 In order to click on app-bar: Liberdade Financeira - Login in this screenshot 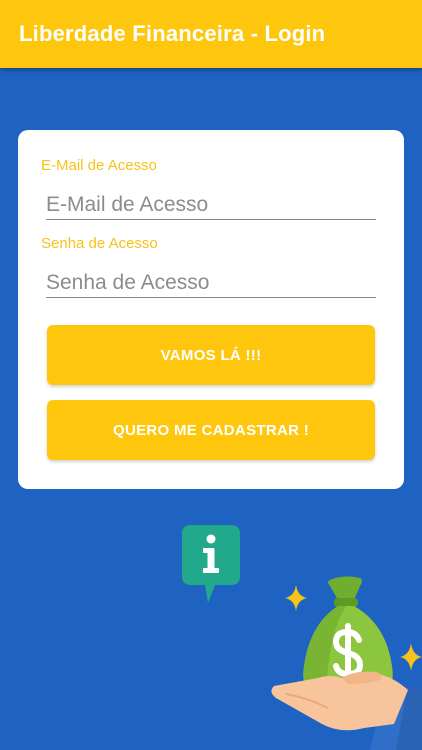, I will do `click(211, 34)`.